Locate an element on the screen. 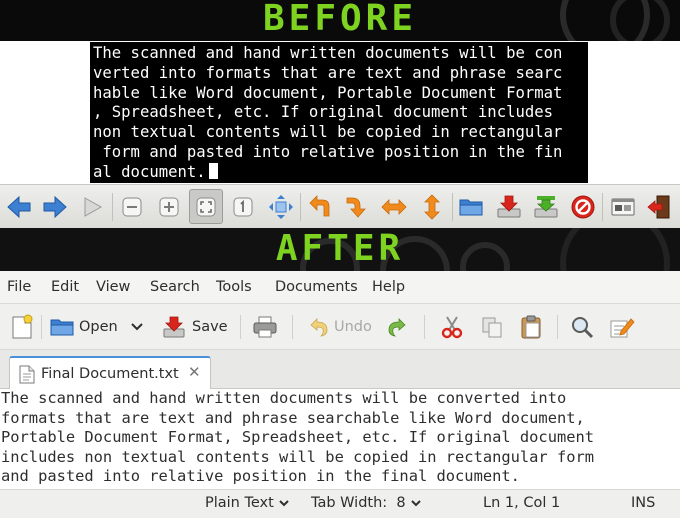 Image resolution: width=680 pixels, height=518 pixels. after-banner: AFTER is located at coordinates (340, 249).